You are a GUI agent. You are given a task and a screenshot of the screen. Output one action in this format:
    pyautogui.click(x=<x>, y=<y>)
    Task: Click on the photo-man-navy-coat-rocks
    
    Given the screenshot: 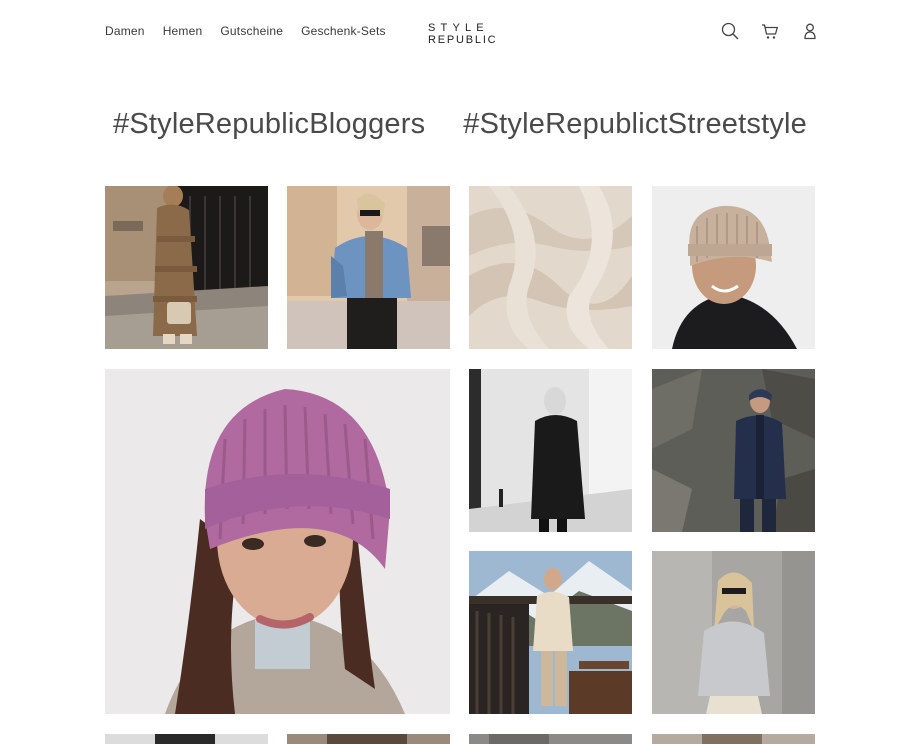 What is the action you would take?
    pyautogui.click(x=733, y=450)
    